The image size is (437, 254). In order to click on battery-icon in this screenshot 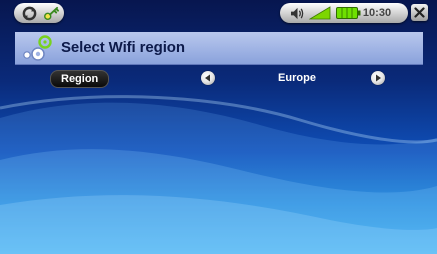, I will do `click(348, 13)`.